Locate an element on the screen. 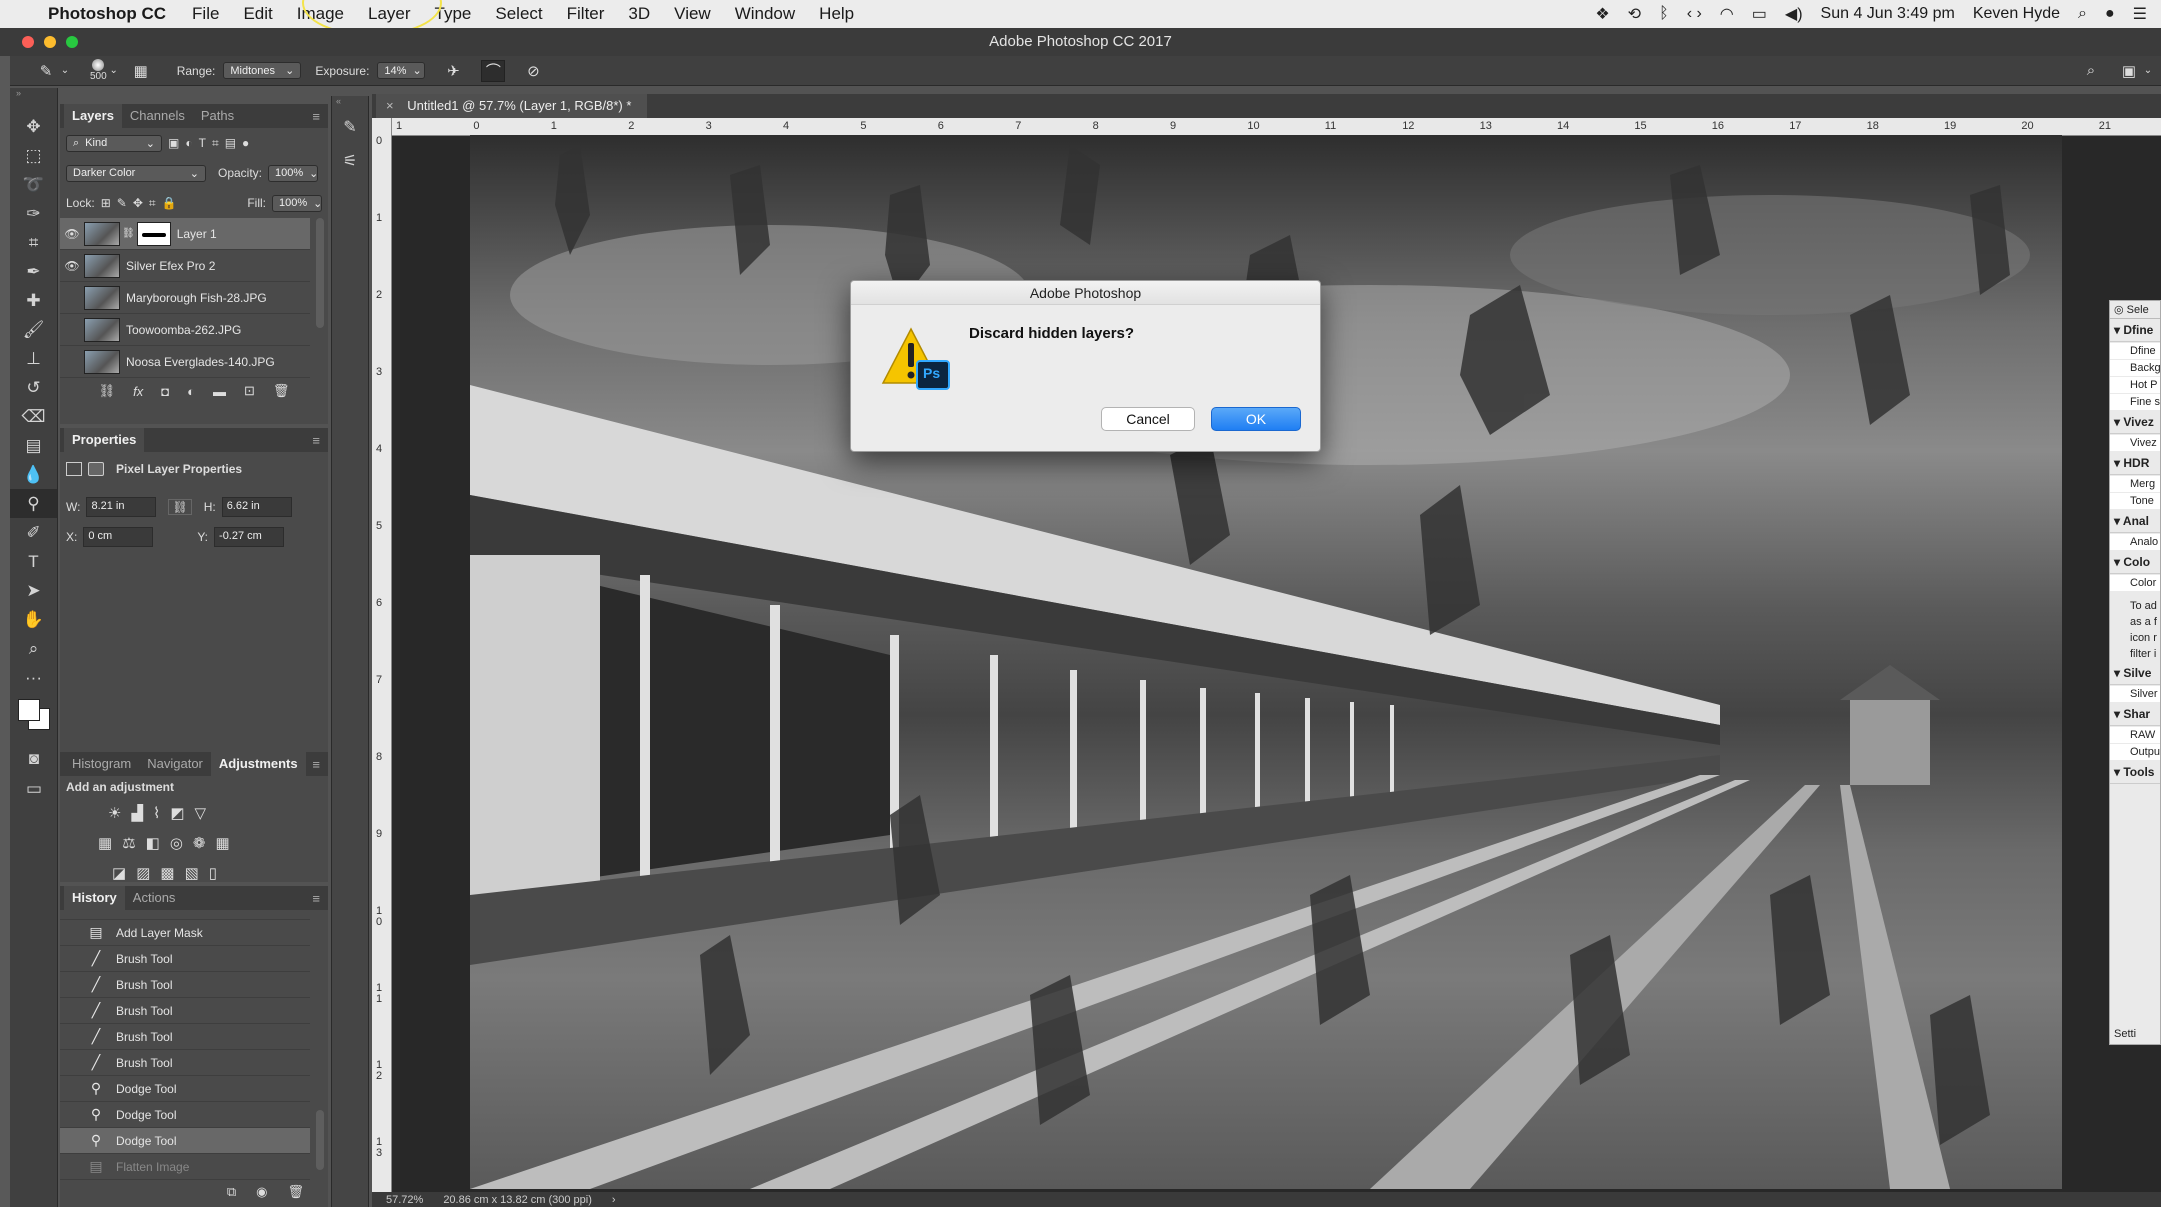  lock-transparent-icon: ⊞ is located at coordinates (106, 203).